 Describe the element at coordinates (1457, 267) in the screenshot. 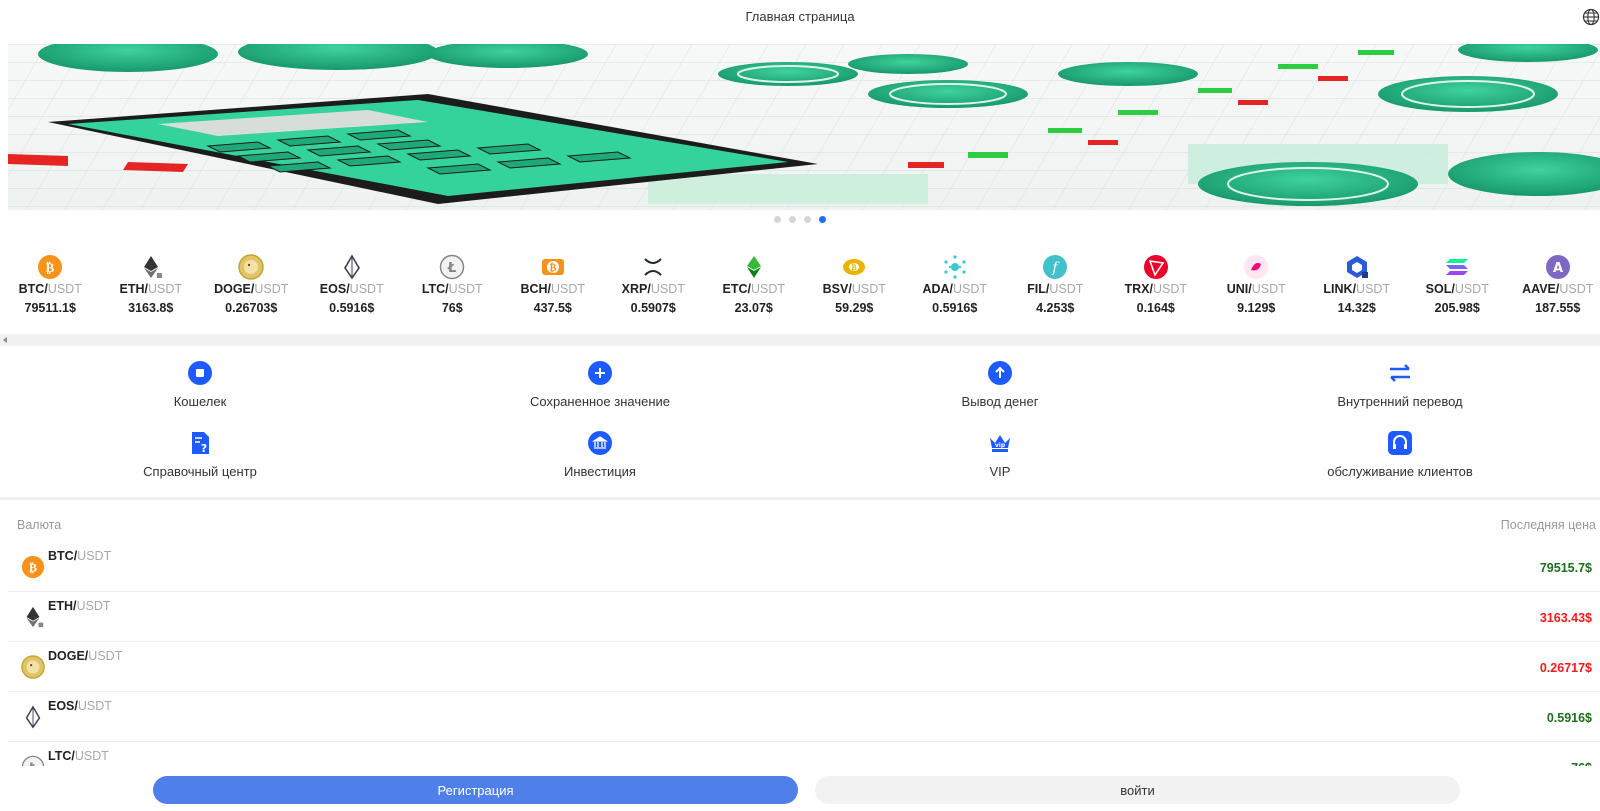

I see `solana-icon` at that location.